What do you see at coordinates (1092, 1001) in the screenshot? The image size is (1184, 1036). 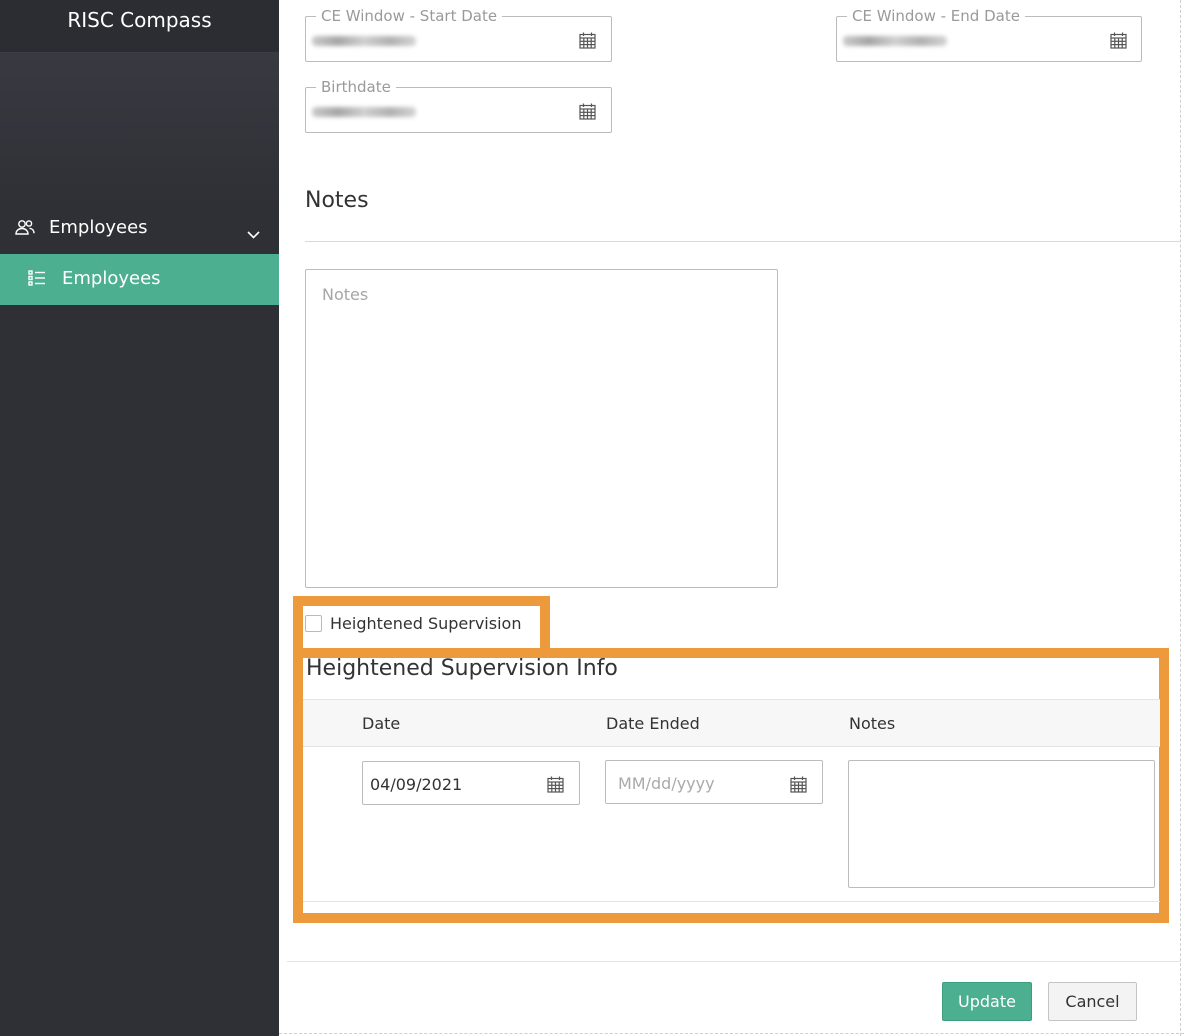 I see `cancel-button: Cancel` at bounding box center [1092, 1001].